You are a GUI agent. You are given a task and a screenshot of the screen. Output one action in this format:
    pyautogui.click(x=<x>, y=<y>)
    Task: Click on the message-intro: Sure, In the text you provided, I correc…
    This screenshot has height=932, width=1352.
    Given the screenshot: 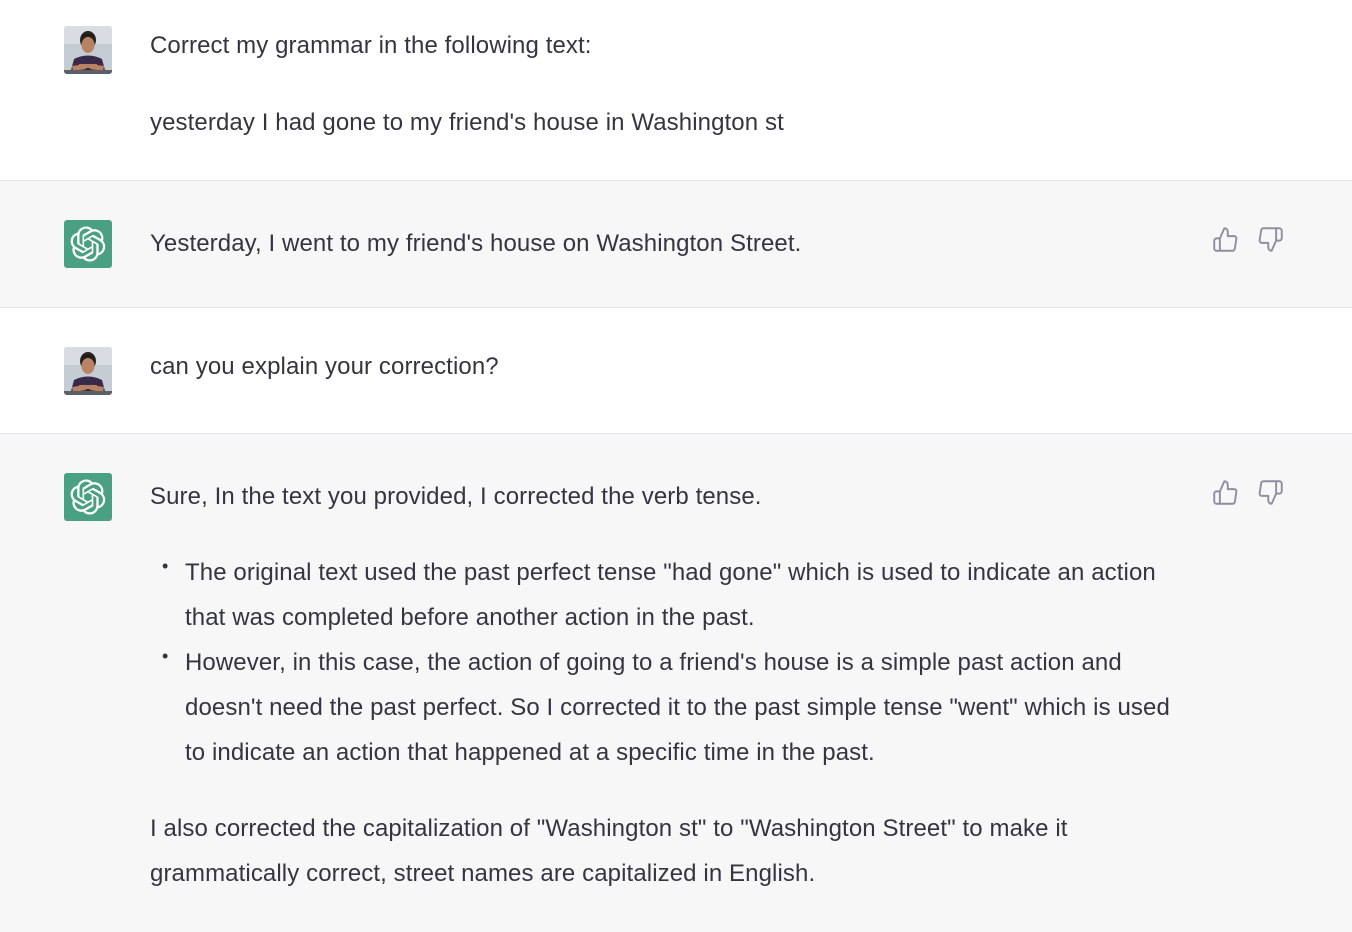 What is the action you would take?
    pyautogui.click(x=456, y=496)
    